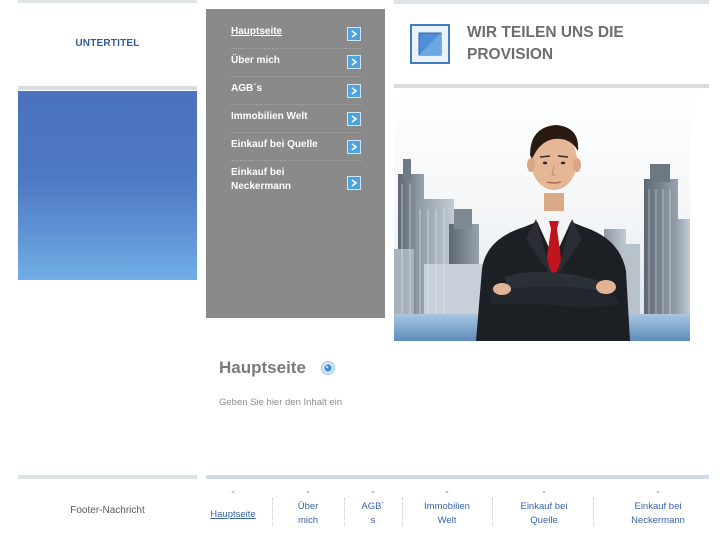  What do you see at coordinates (107, 43) in the screenshot?
I see `site-subtitle: UNTERTITEL` at bounding box center [107, 43].